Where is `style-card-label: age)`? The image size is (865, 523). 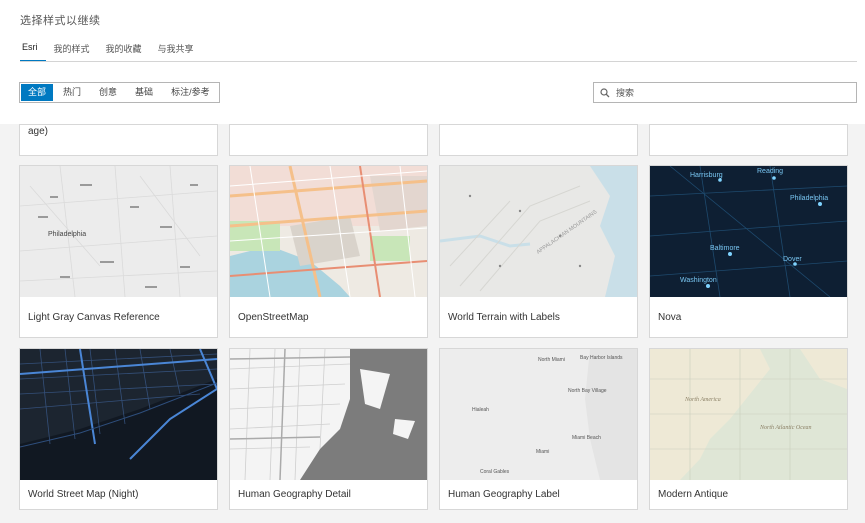 style-card-label: age) is located at coordinates (38, 131).